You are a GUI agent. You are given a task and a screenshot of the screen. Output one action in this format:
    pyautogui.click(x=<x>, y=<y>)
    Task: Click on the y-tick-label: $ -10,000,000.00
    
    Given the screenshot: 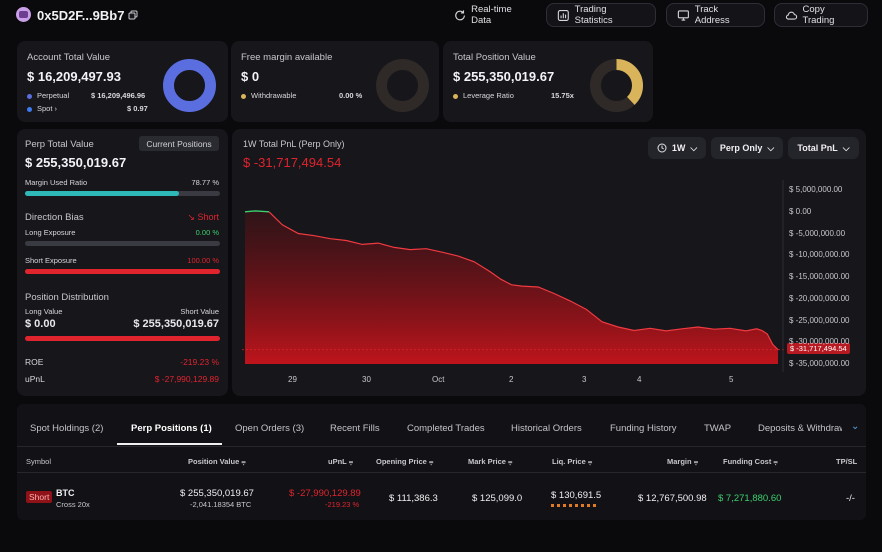 What is the action you would take?
    pyautogui.click(x=819, y=255)
    